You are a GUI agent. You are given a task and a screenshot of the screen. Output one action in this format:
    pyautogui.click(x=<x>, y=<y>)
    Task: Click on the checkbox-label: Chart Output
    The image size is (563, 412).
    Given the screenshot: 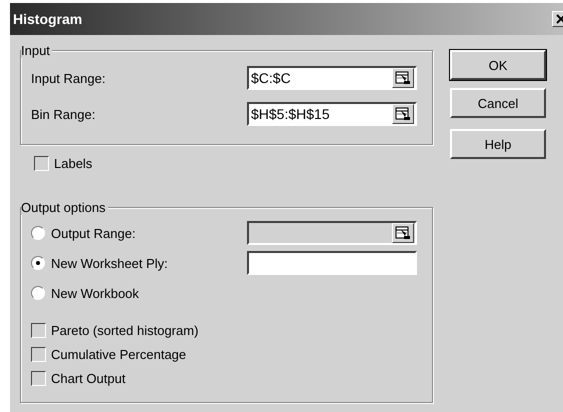 What is the action you would take?
    pyautogui.click(x=88, y=378)
    